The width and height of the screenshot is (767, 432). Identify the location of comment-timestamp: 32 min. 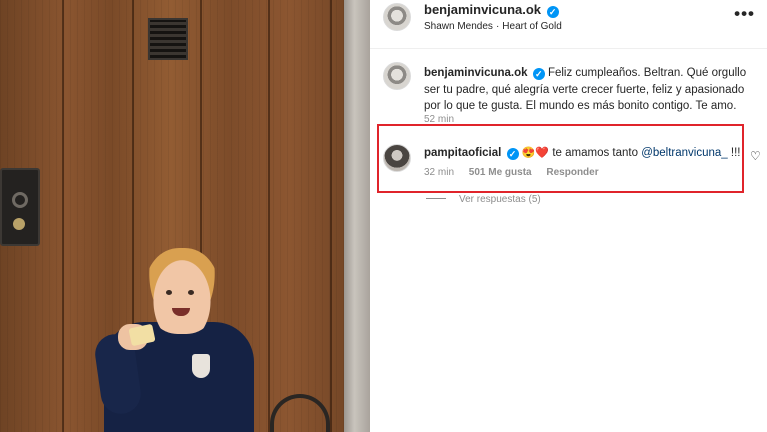
(439, 172).